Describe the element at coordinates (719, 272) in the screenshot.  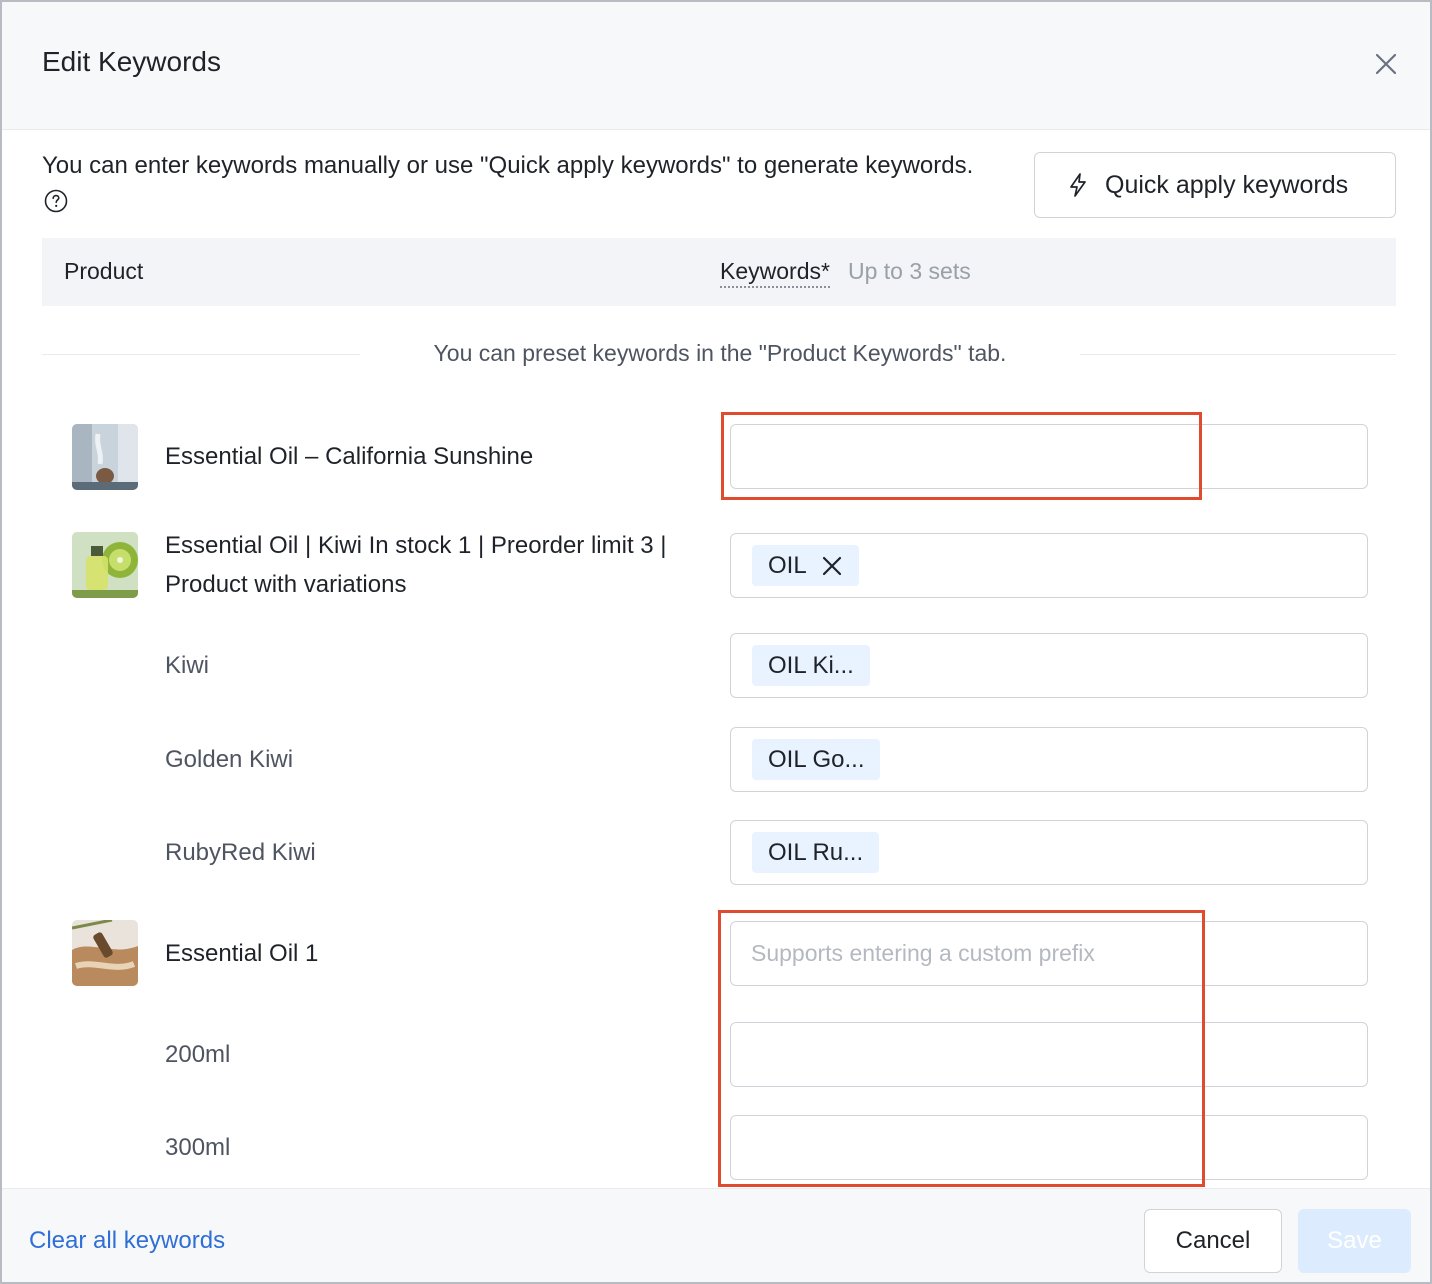
I see `table-header: Product Keywords* Up to 3 sets` at that location.